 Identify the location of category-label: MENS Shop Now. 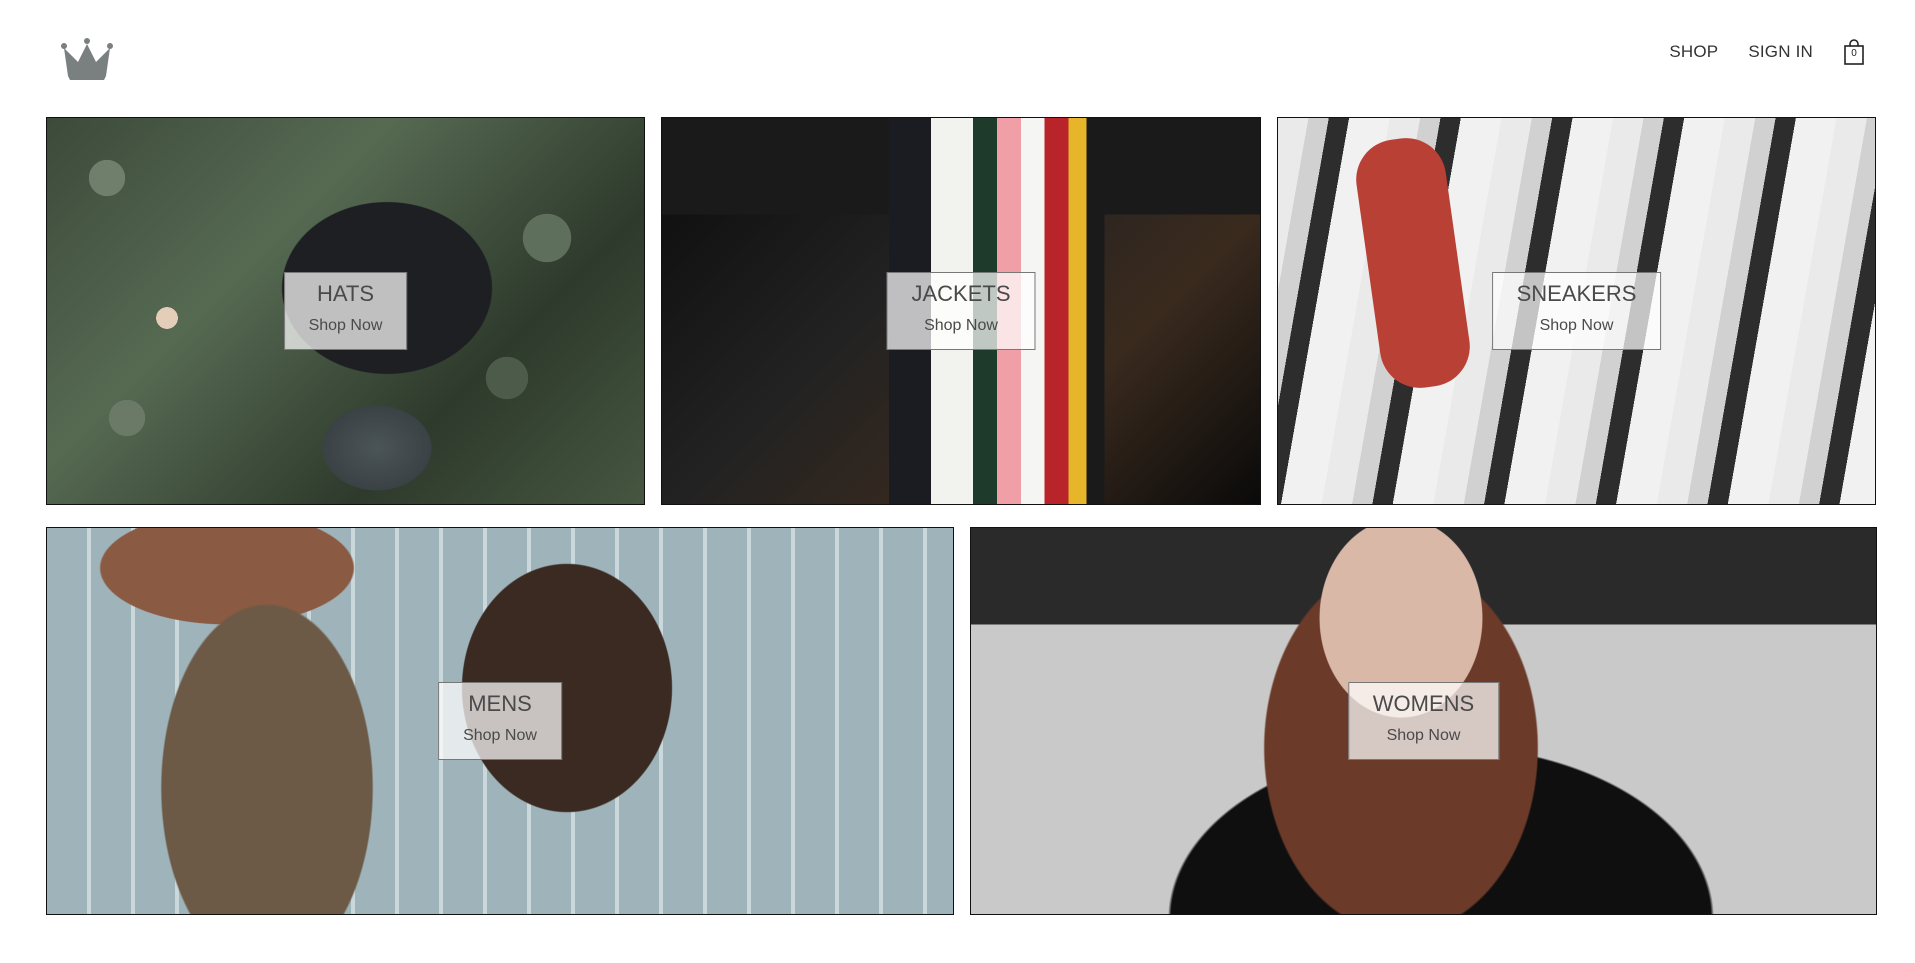
(500, 721).